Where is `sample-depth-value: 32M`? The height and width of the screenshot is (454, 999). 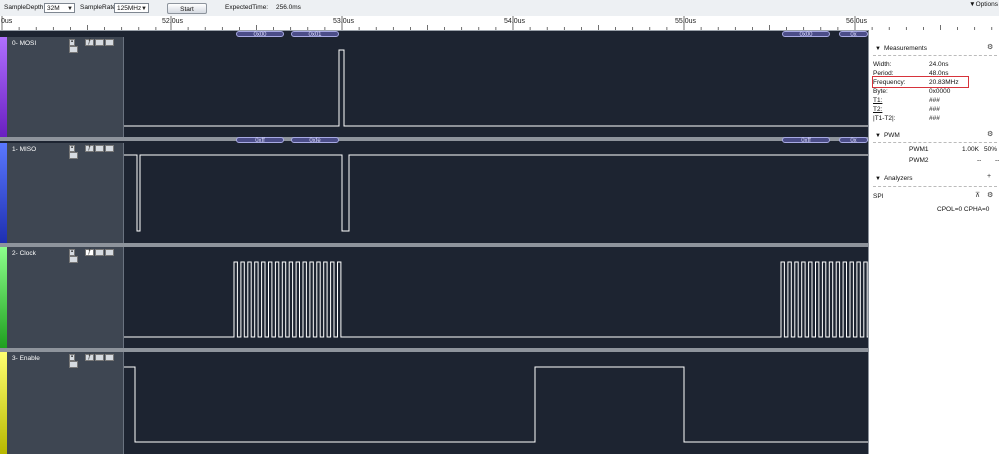 sample-depth-value: 32M is located at coordinates (53, 8).